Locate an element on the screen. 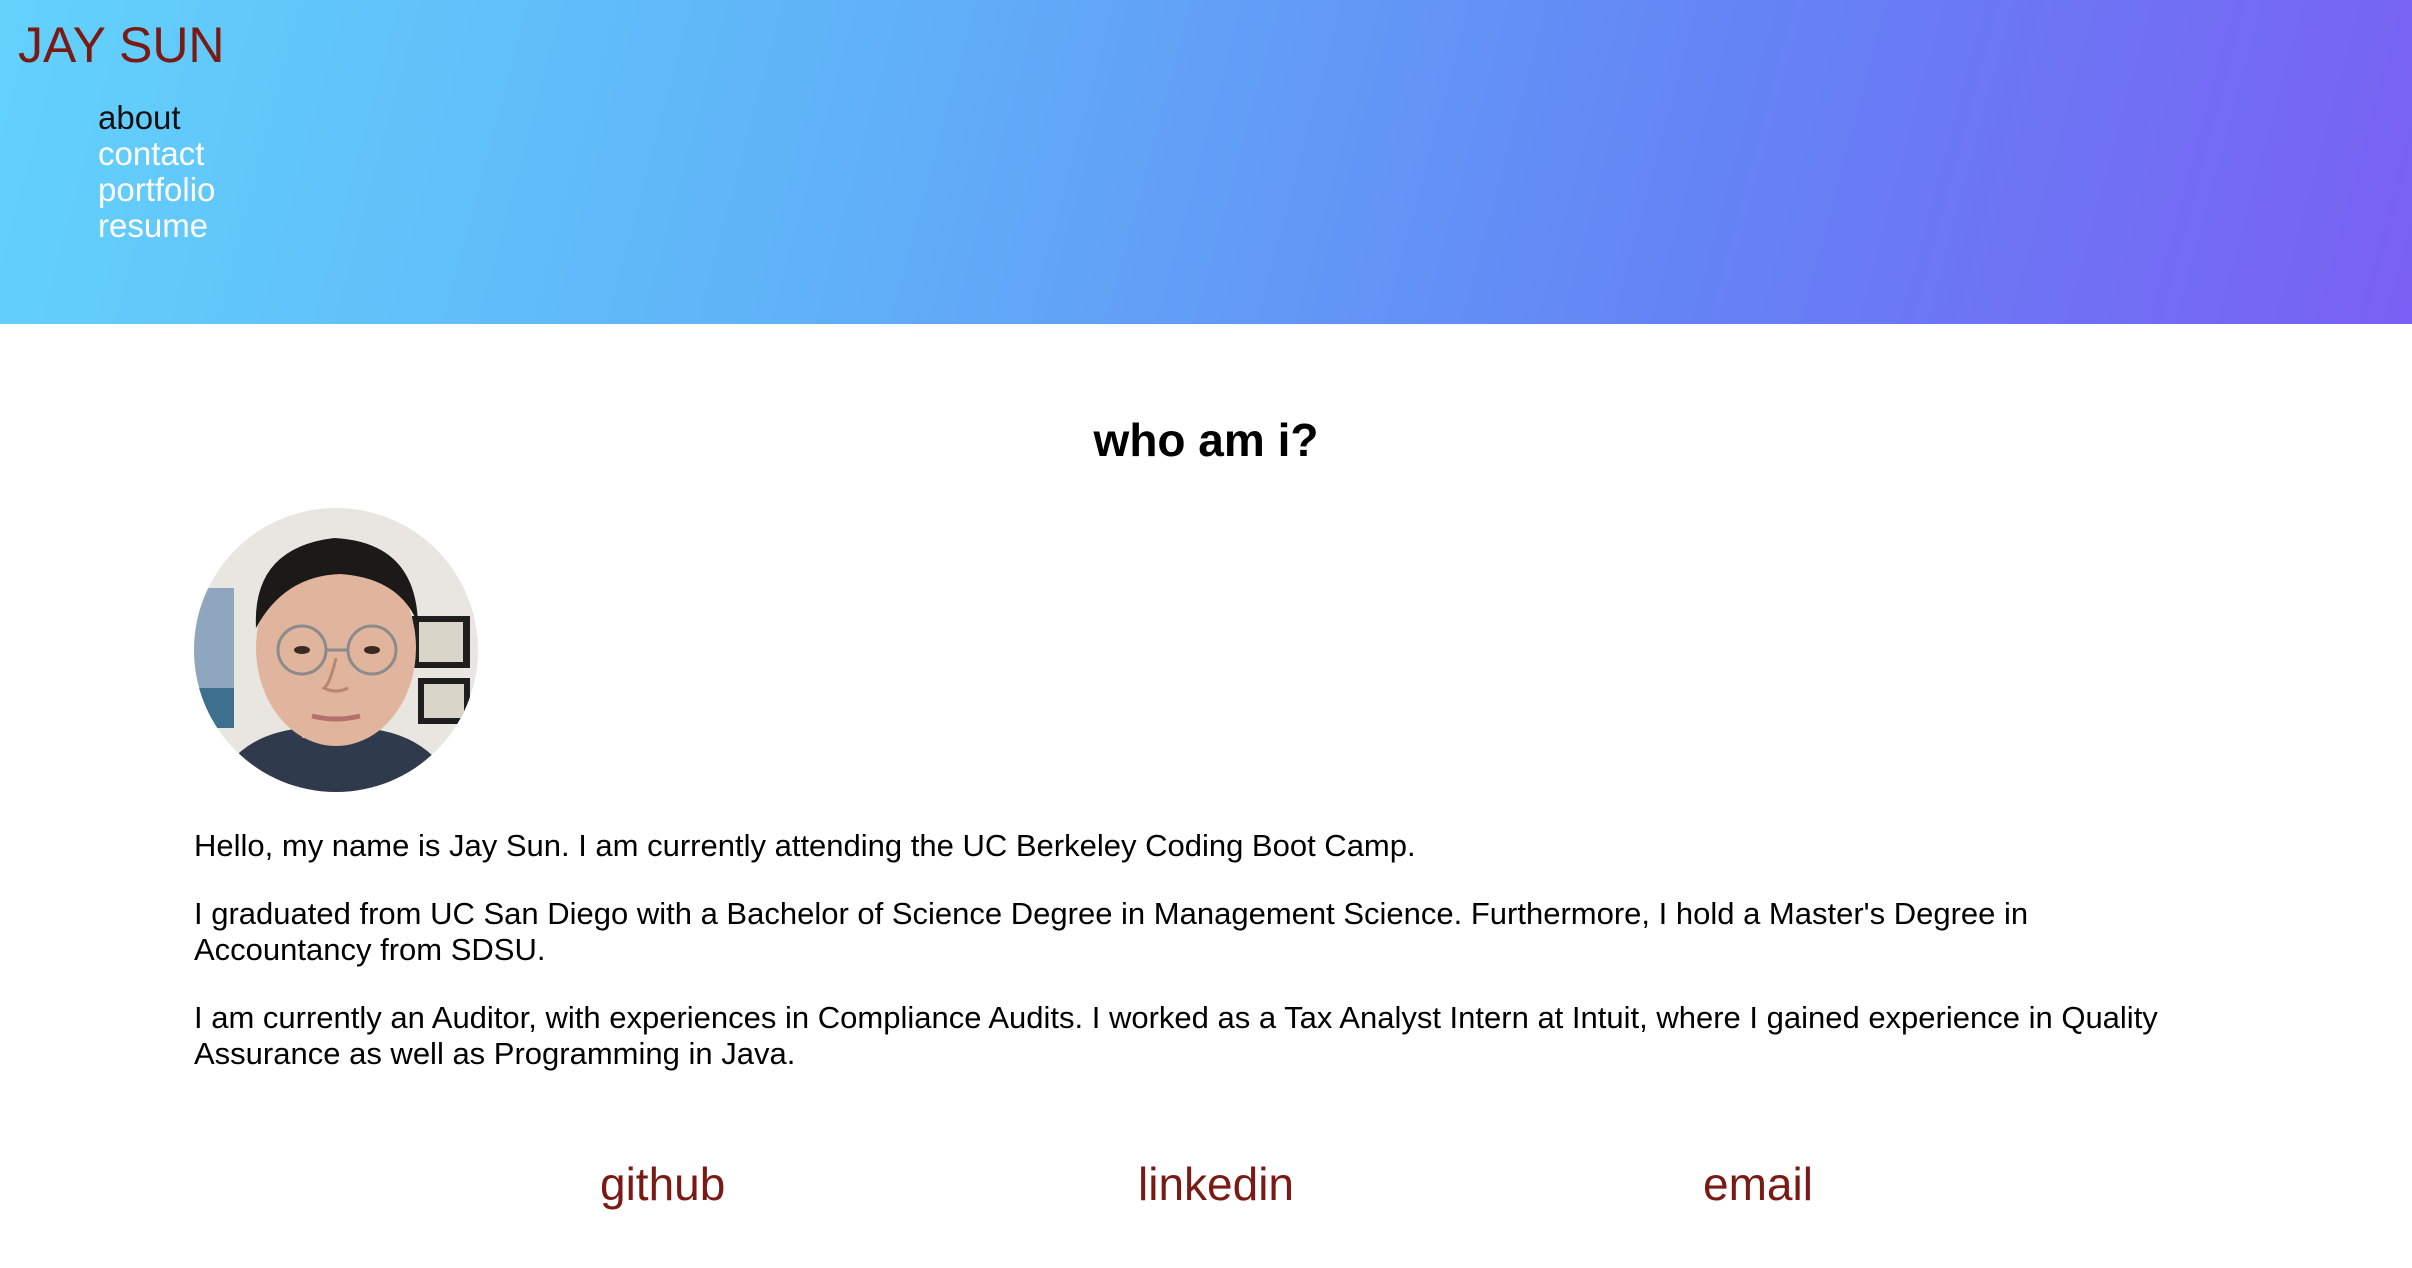  nav-item-portfolio: portfolio is located at coordinates (156, 190).